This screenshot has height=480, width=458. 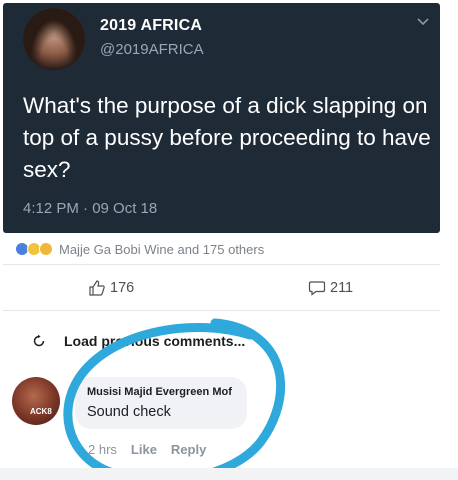 What do you see at coordinates (129, 412) in the screenshot?
I see `comment-text: Sound check` at bounding box center [129, 412].